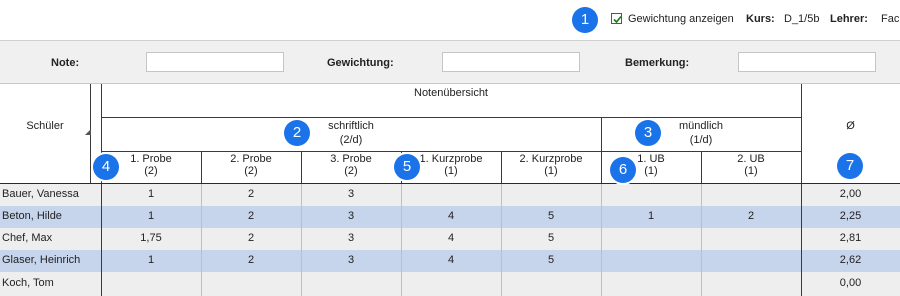 The image size is (900, 296). I want to click on student-name: Bauer, Vanessa, so click(40, 194).